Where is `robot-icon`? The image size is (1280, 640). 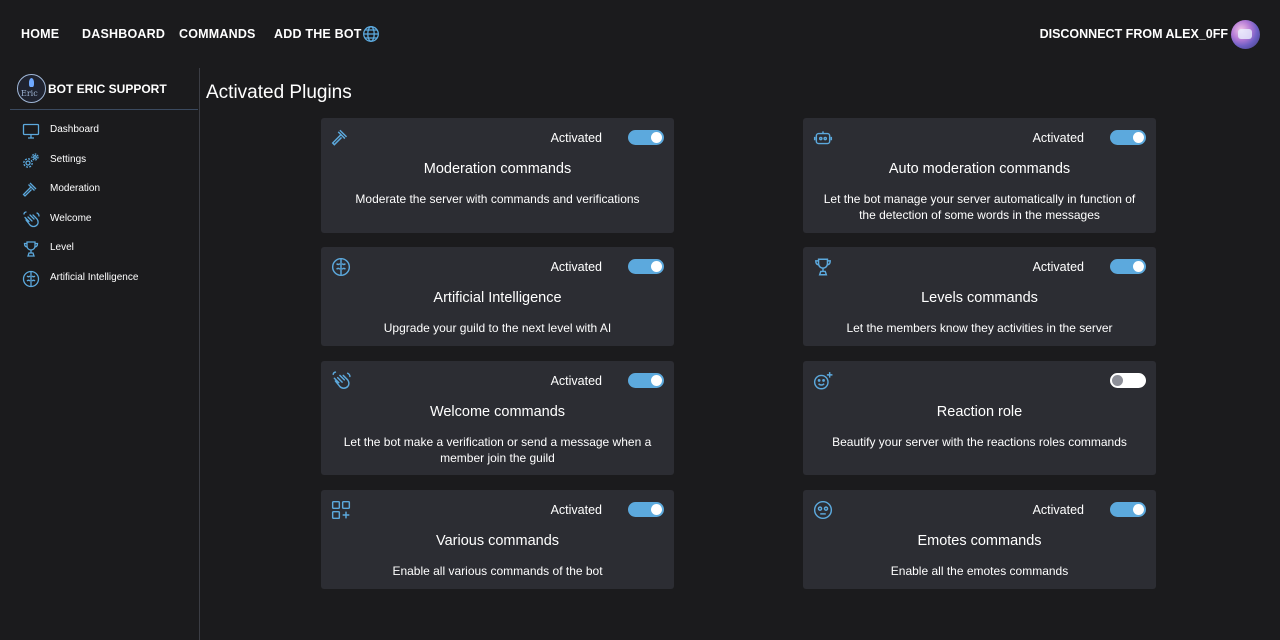 robot-icon is located at coordinates (823, 138).